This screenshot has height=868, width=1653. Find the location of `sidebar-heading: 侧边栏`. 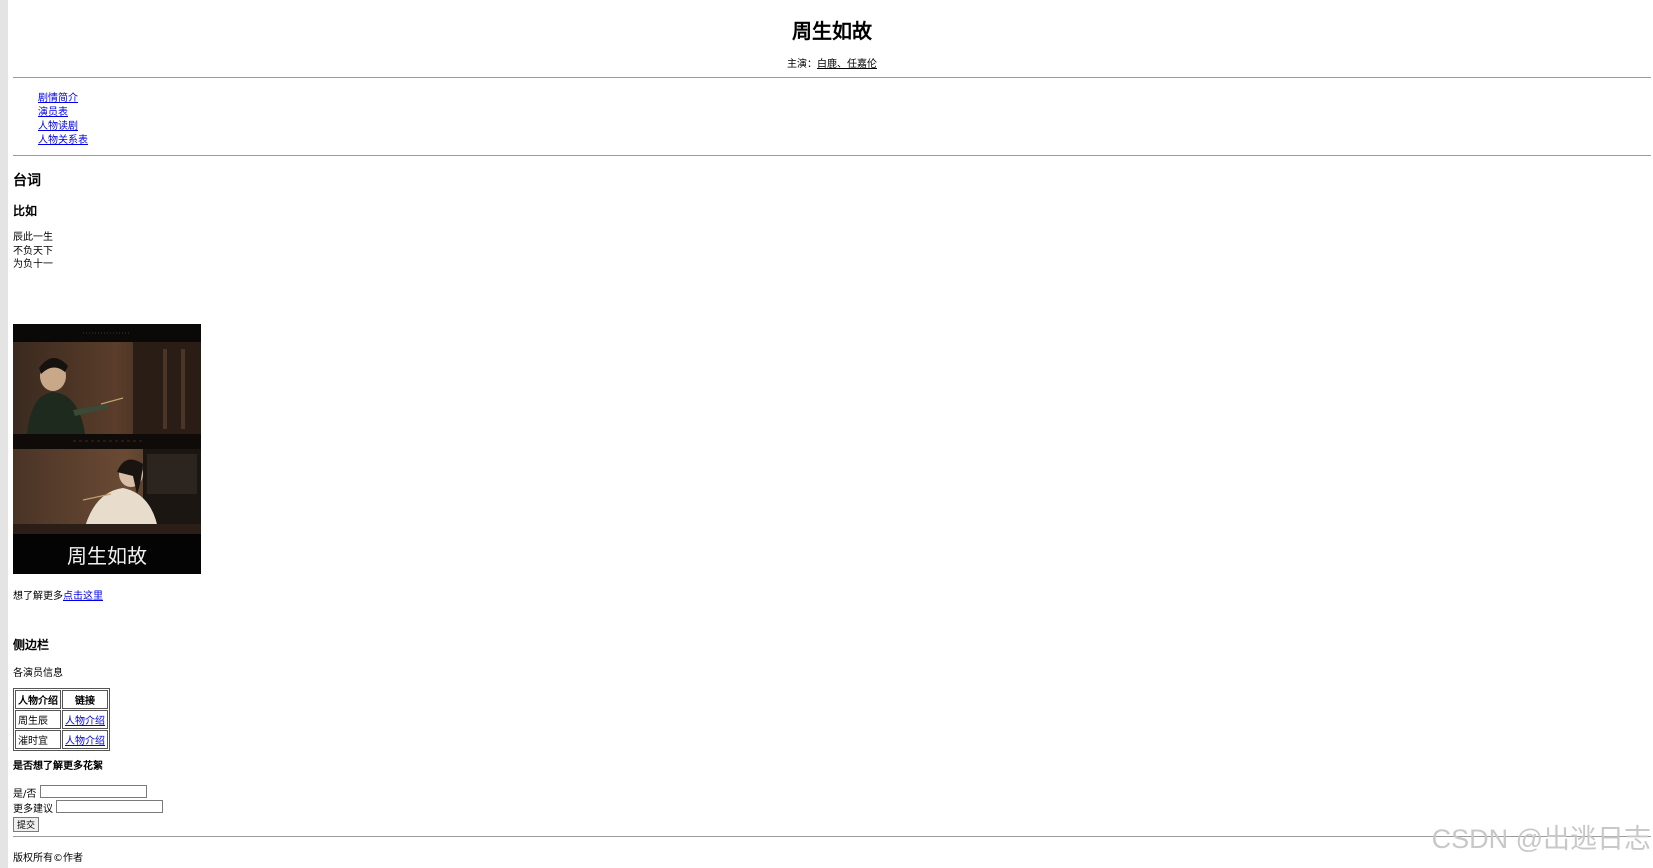

sidebar-heading: 侧边栏 is located at coordinates (31, 645).